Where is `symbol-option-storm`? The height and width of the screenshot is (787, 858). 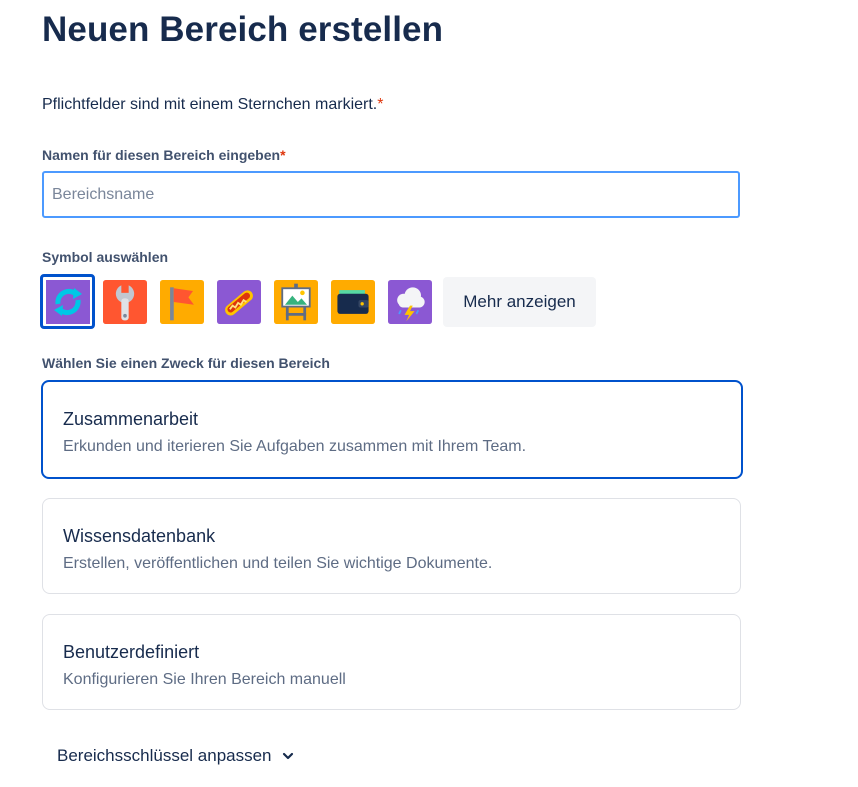 symbol-option-storm is located at coordinates (410, 302).